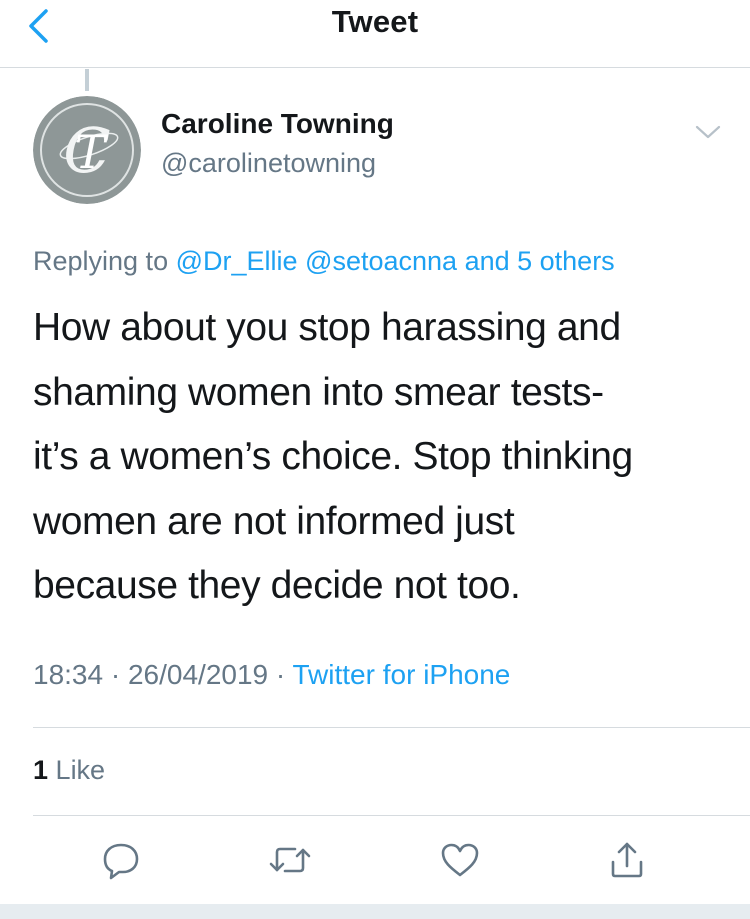 Image resolution: width=750 pixels, height=919 pixels. I want to click on tweet-options-button, so click(708, 132).